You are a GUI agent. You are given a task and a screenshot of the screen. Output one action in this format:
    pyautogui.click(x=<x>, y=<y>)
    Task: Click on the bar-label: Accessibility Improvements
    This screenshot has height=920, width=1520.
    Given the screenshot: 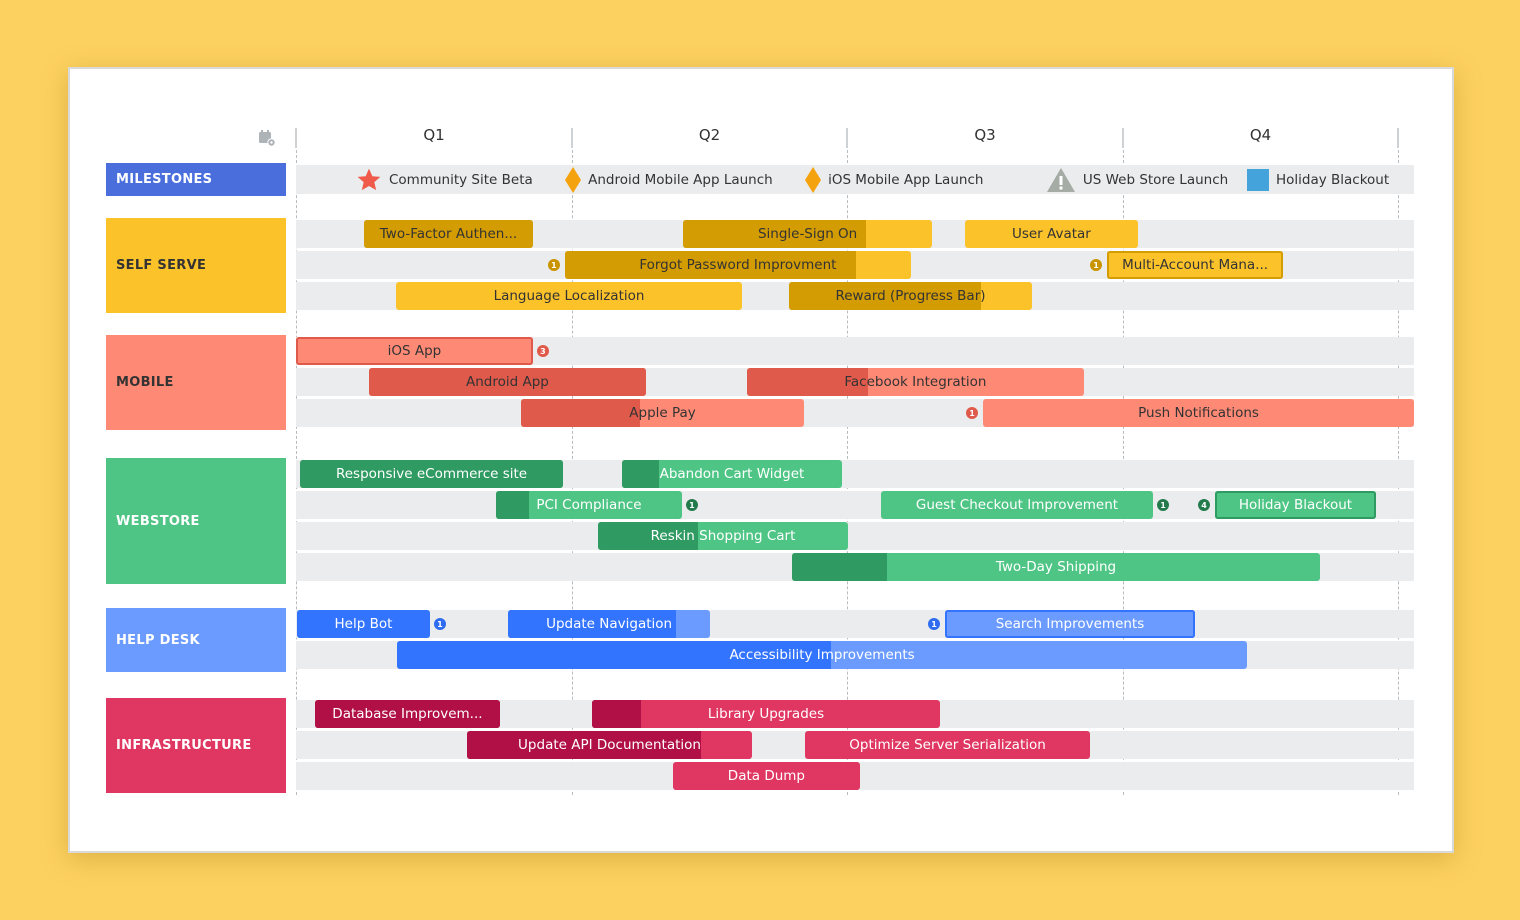 What is the action you would take?
    pyautogui.click(x=822, y=655)
    